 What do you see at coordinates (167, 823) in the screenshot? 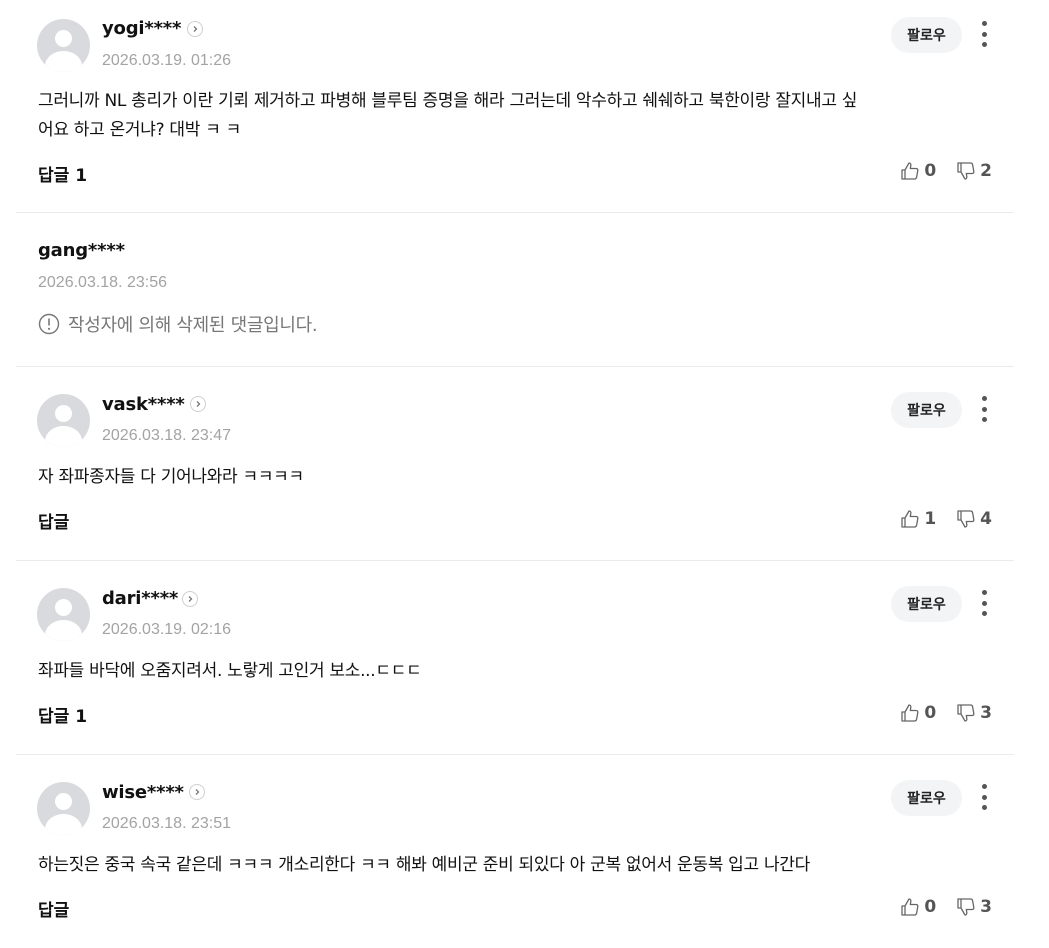
I see `comment-date: 2026.03.18. 23:51` at bounding box center [167, 823].